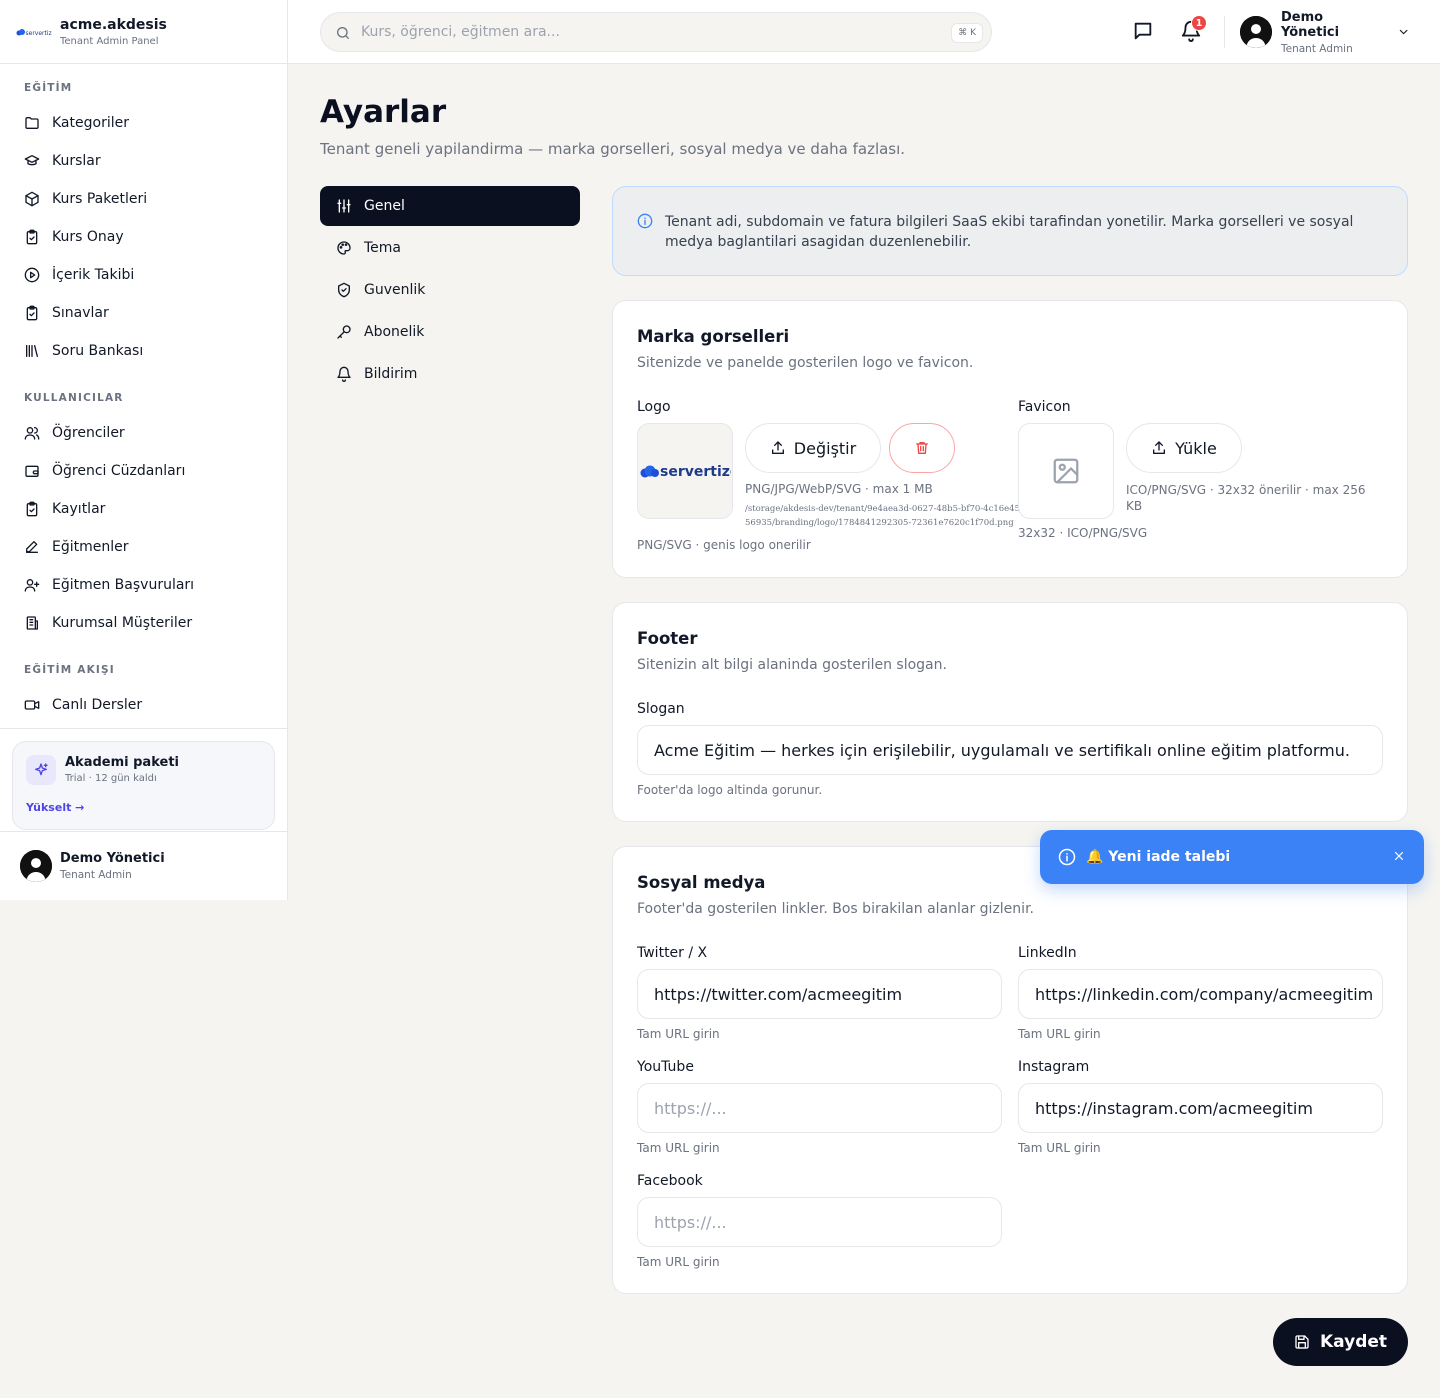  Describe the element at coordinates (55, 807) in the screenshot. I see `upgrade-link: Yükselt →` at that location.